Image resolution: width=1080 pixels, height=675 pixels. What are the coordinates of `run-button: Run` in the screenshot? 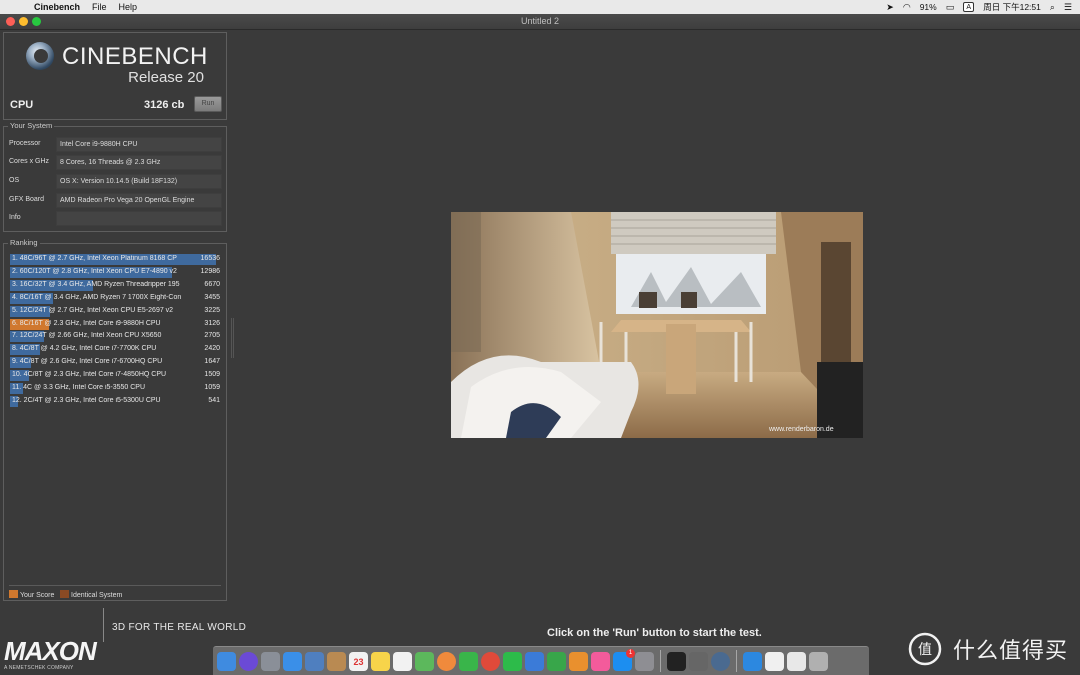 It's located at (208, 104).